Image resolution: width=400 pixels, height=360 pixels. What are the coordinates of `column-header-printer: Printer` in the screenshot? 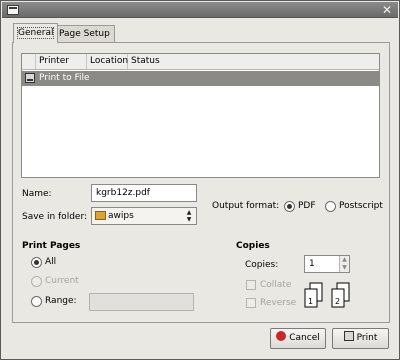 It's located at (61, 61).